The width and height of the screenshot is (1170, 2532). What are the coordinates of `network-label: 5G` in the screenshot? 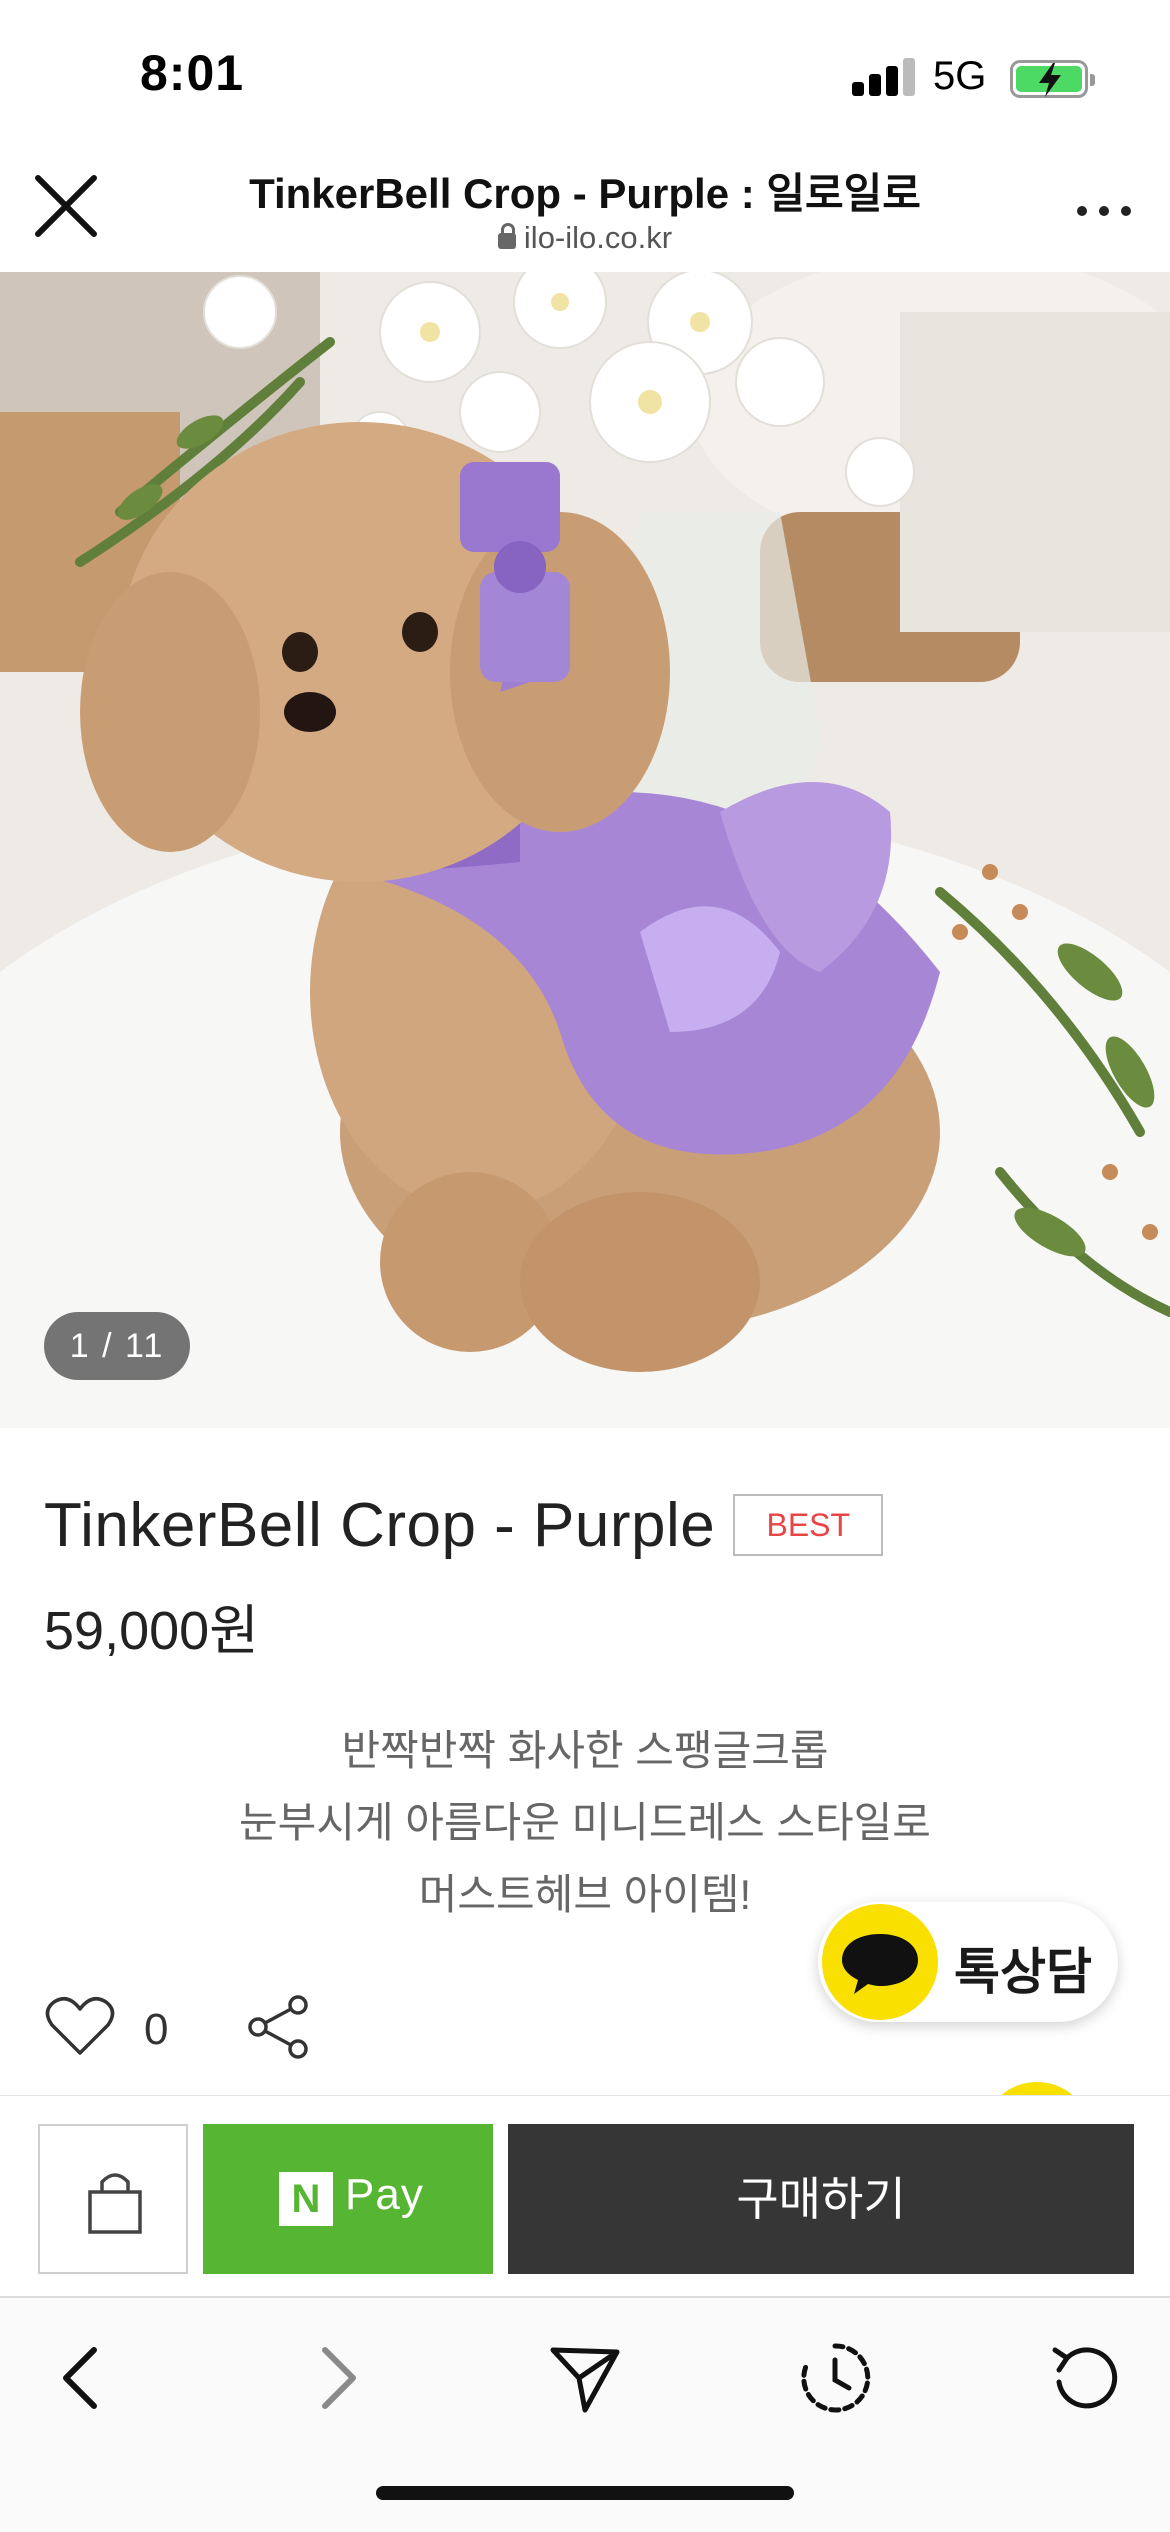 It's located at (960, 76).